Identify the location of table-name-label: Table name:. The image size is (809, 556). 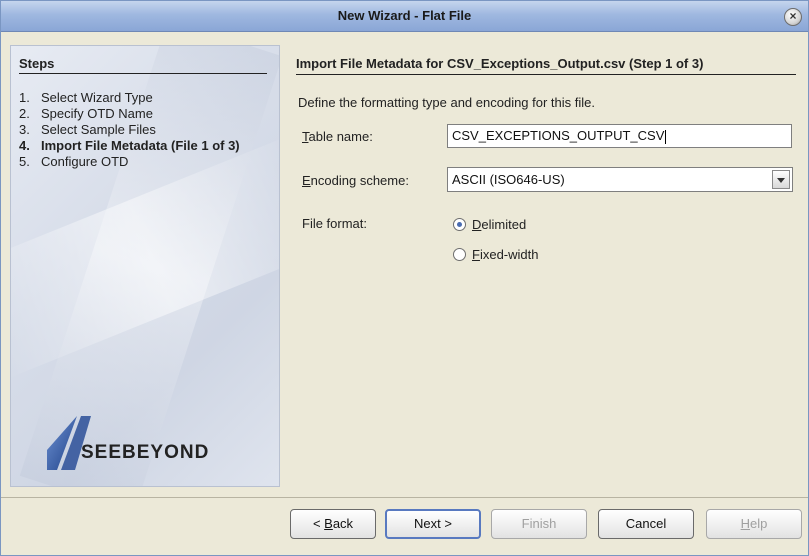
(337, 136).